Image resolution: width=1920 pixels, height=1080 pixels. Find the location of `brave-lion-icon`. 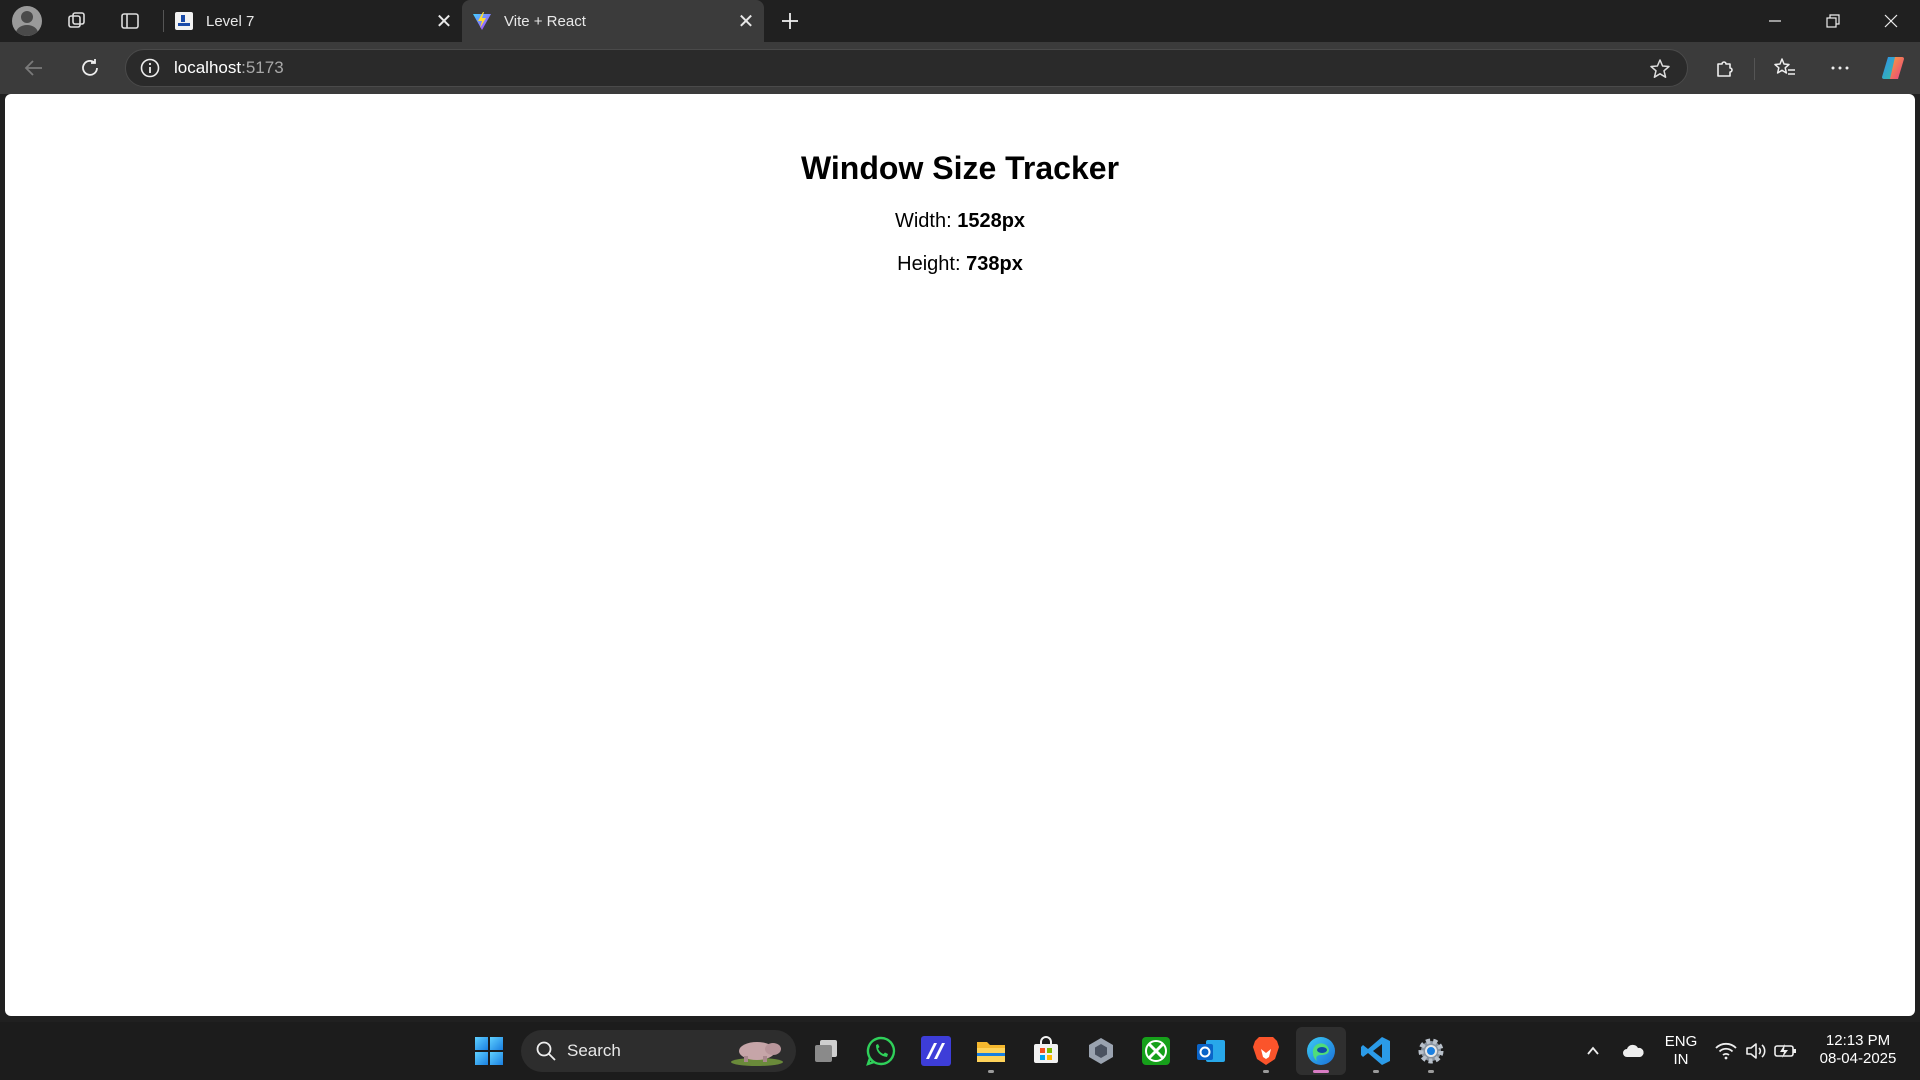

brave-lion-icon is located at coordinates (1266, 1051).